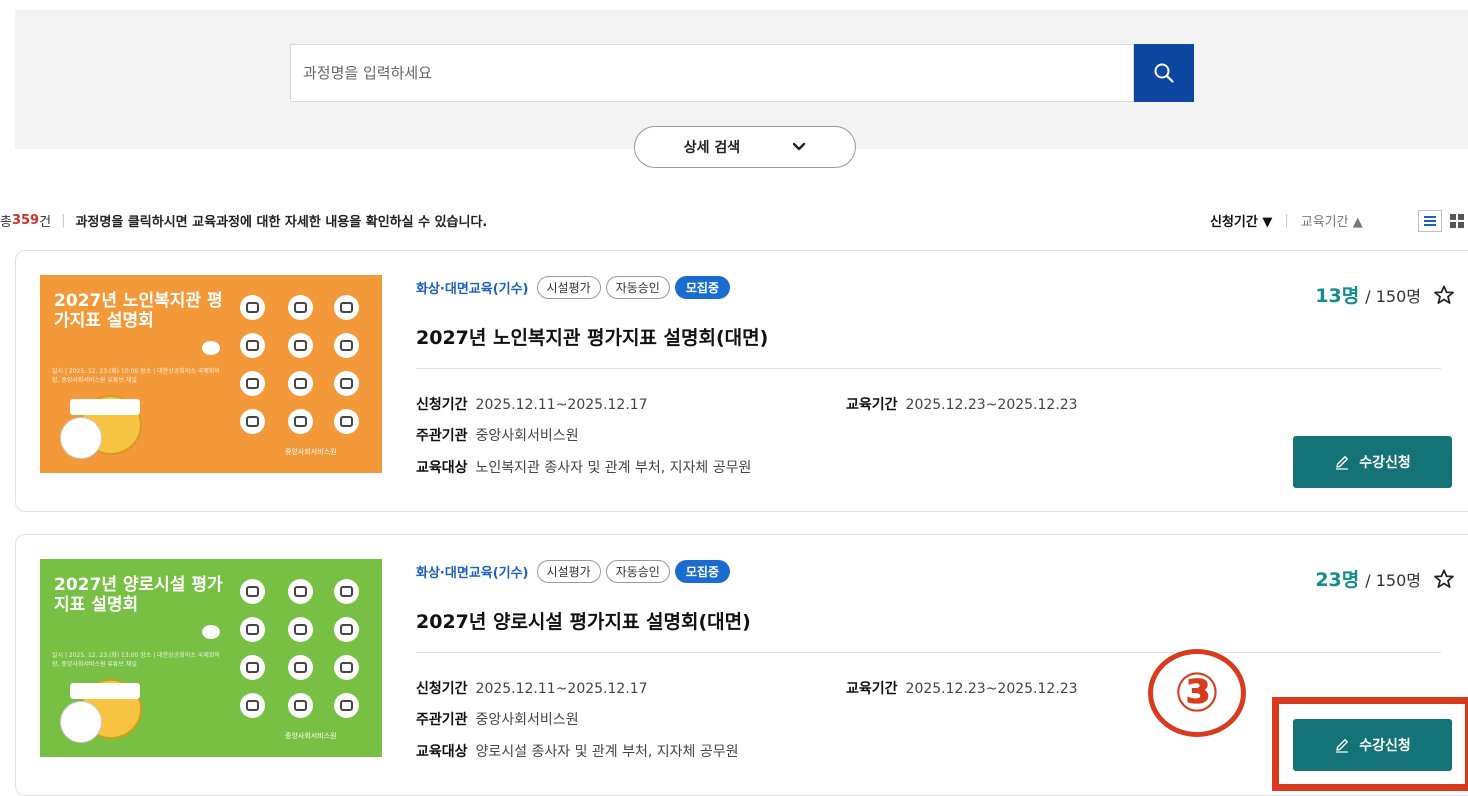 The width and height of the screenshot is (1468, 796). What do you see at coordinates (81, 438) in the screenshot?
I see `mascot-character-white` at bounding box center [81, 438].